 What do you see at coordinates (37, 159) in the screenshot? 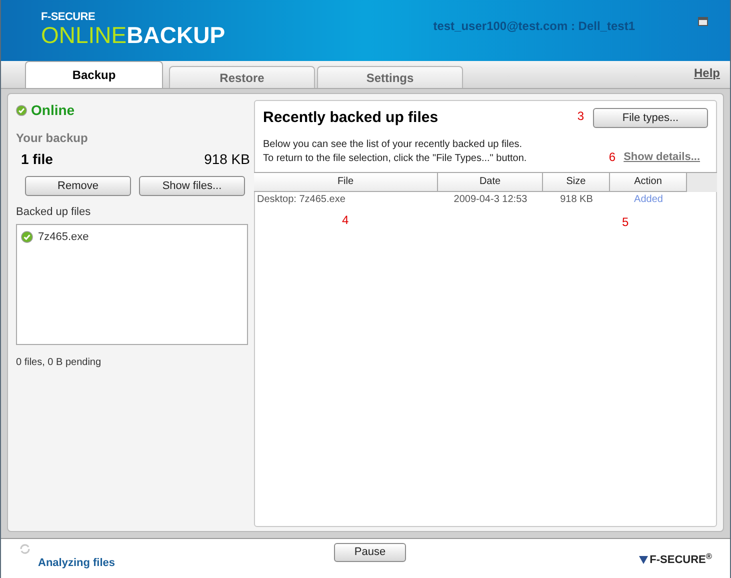
I see `file-count: 1 file` at bounding box center [37, 159].